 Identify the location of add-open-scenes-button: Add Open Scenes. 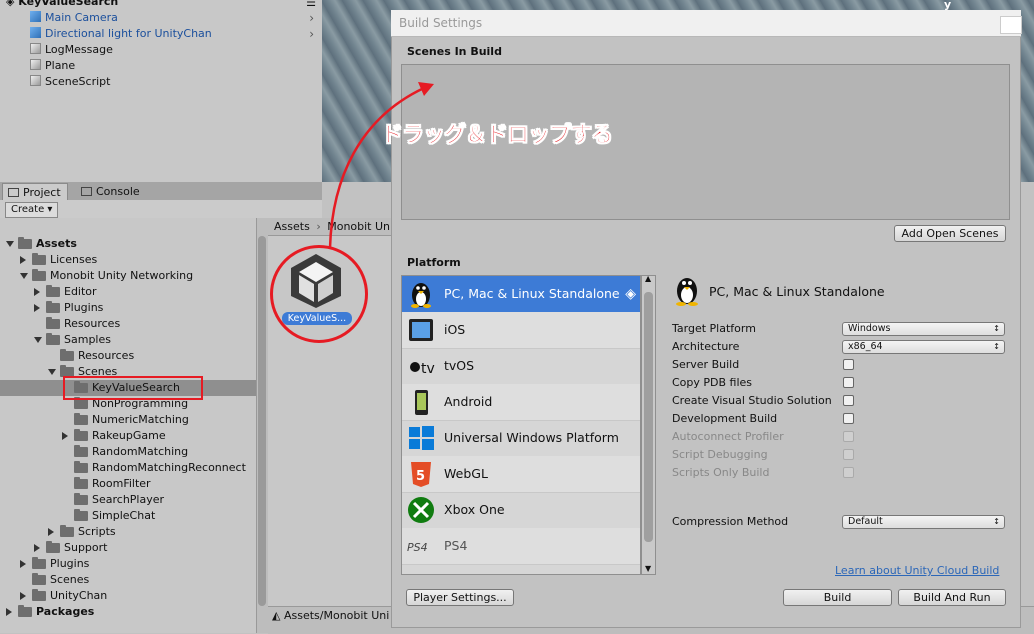
(950, 233).